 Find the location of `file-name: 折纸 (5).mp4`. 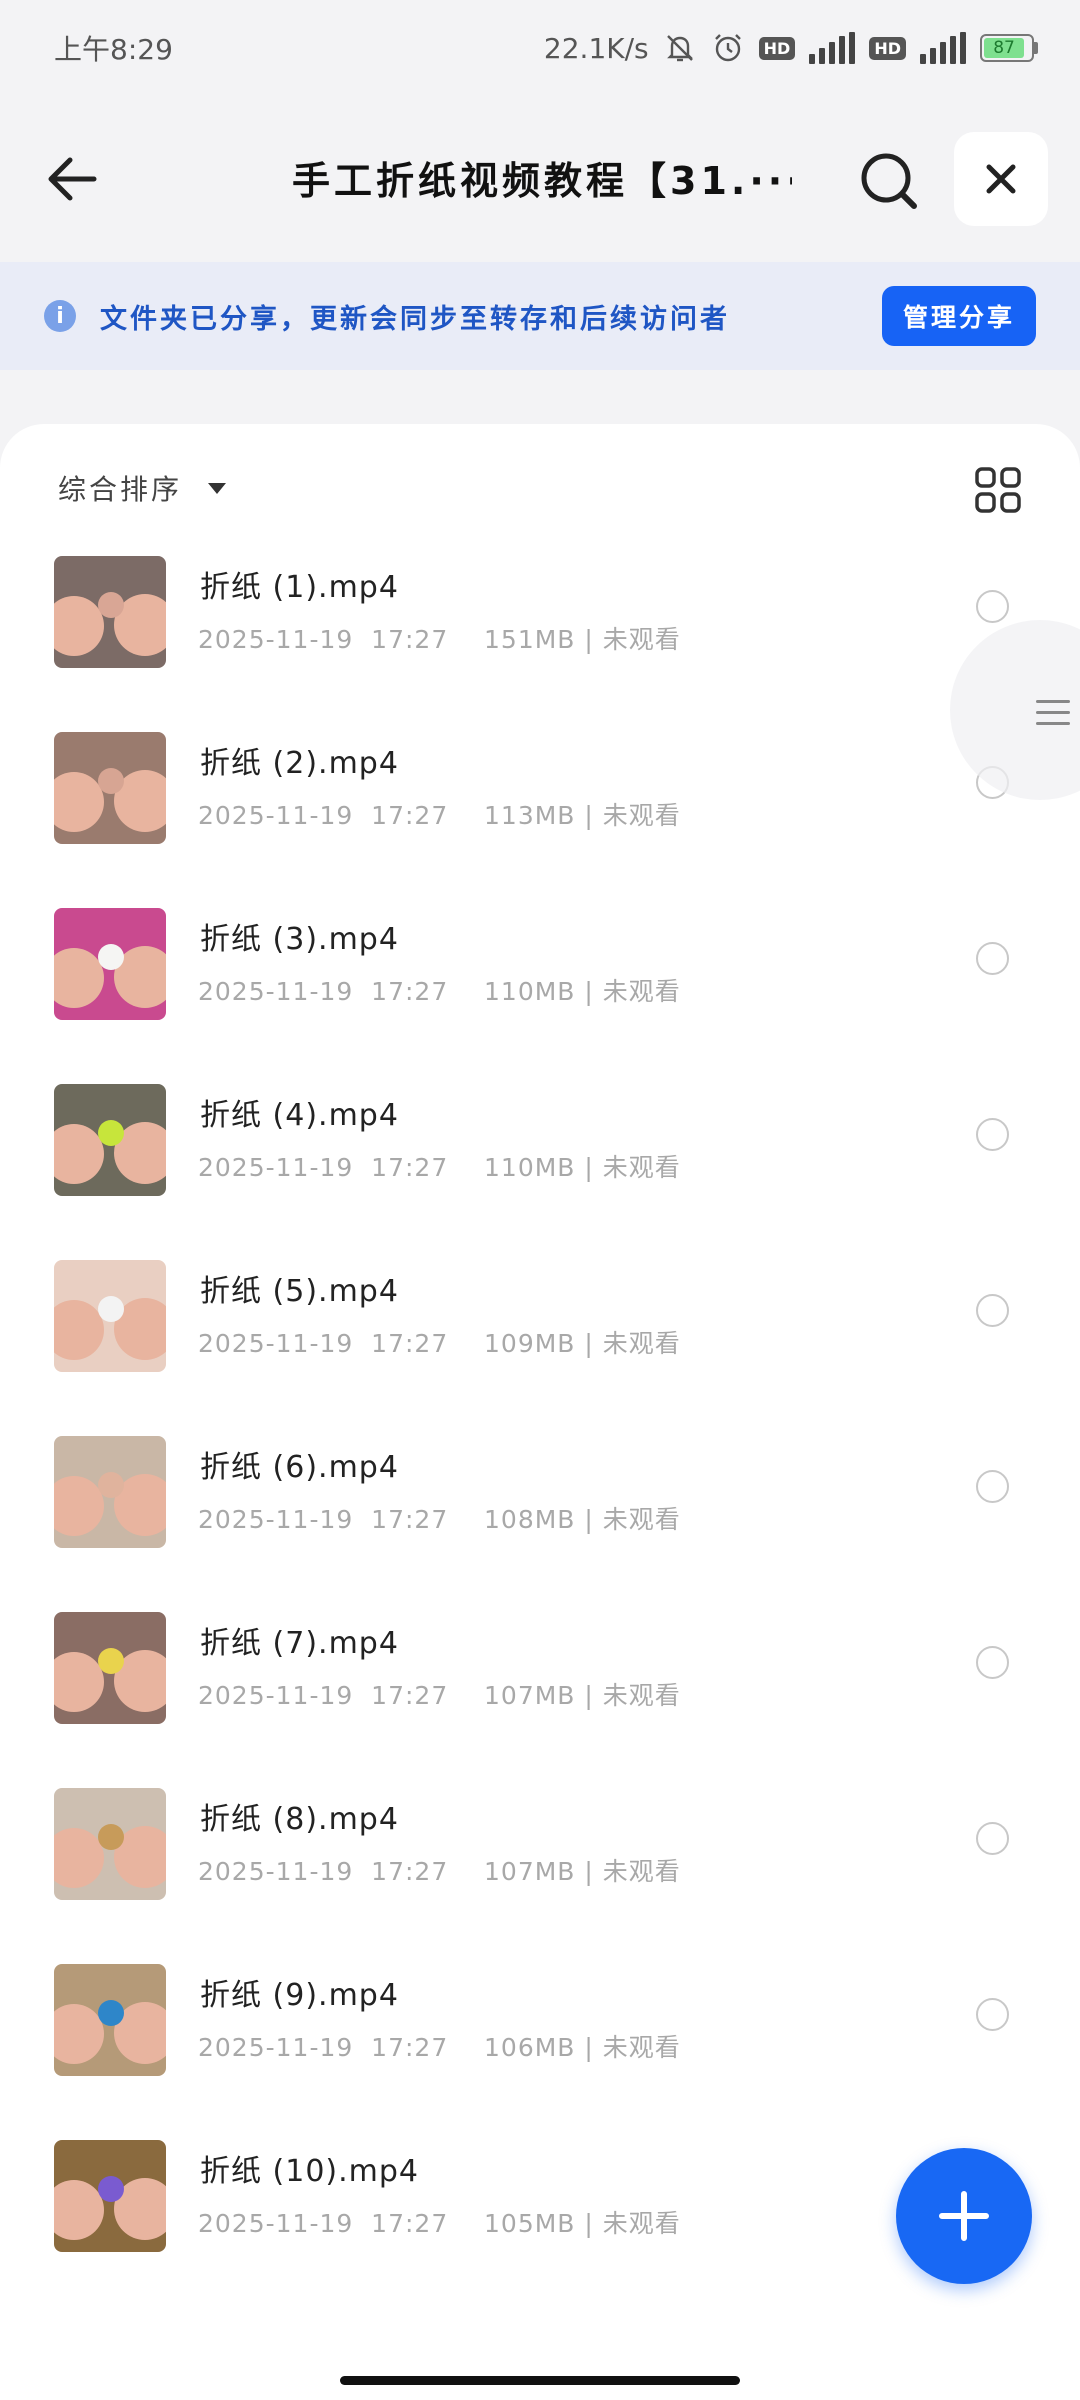

file-name: 折纸 (5).mp4 is located at coordinates (299, 1291).